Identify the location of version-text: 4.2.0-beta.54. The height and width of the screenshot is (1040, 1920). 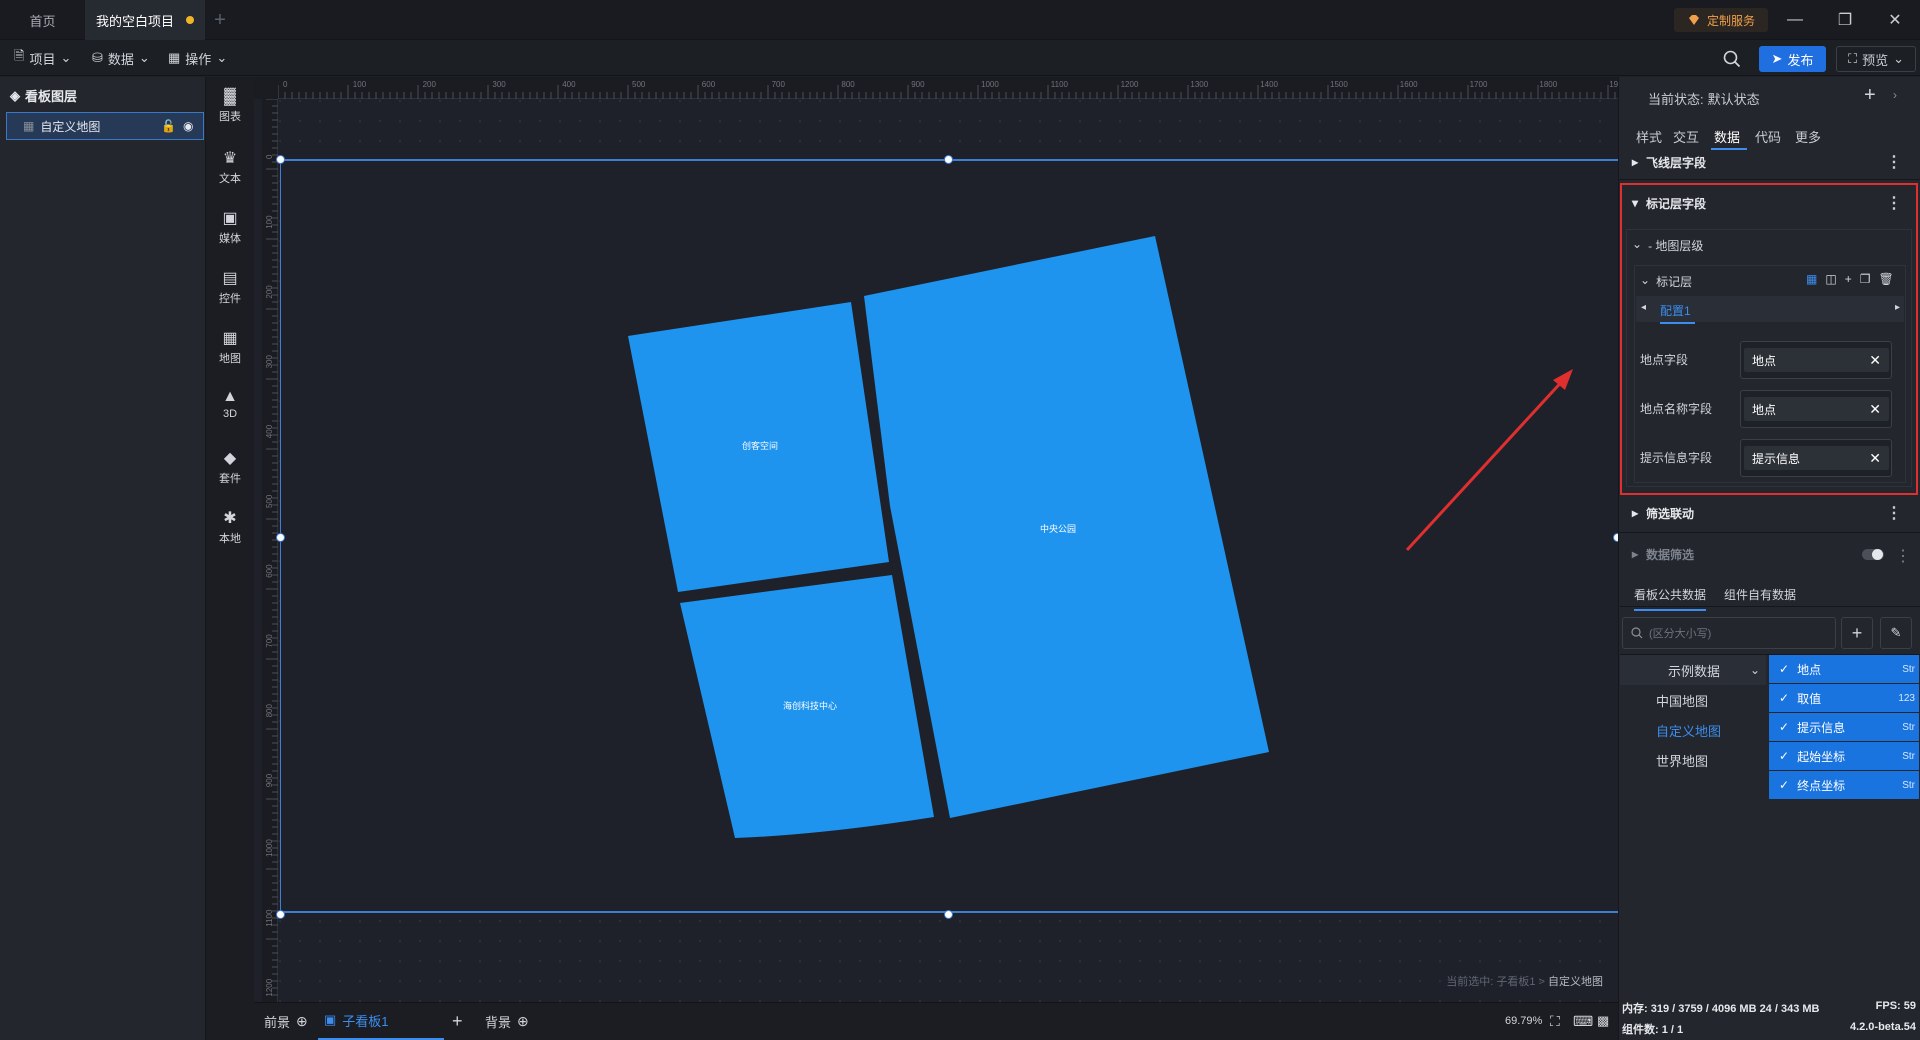
(1882, 1027).